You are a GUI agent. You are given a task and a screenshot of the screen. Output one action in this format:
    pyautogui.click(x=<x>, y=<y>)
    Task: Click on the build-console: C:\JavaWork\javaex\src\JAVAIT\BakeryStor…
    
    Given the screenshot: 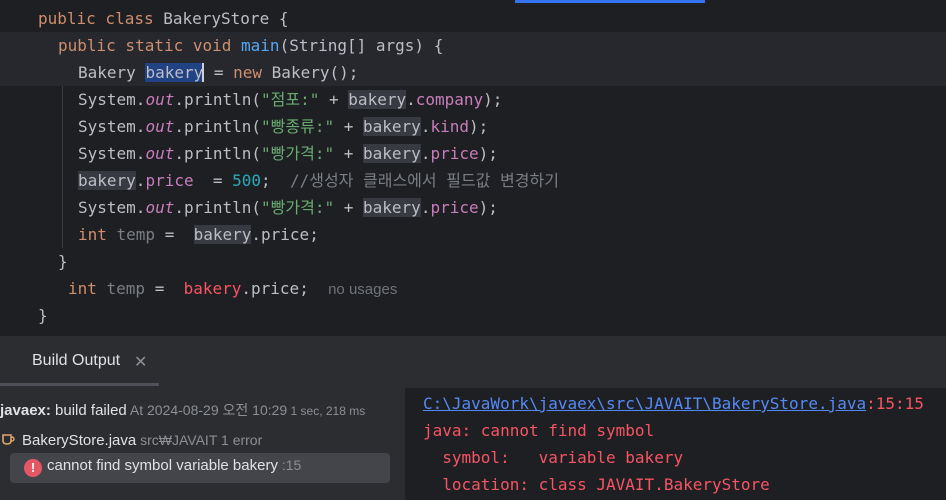 What is the action you would take?
    pyautogui.click(x=675, y=444)
    